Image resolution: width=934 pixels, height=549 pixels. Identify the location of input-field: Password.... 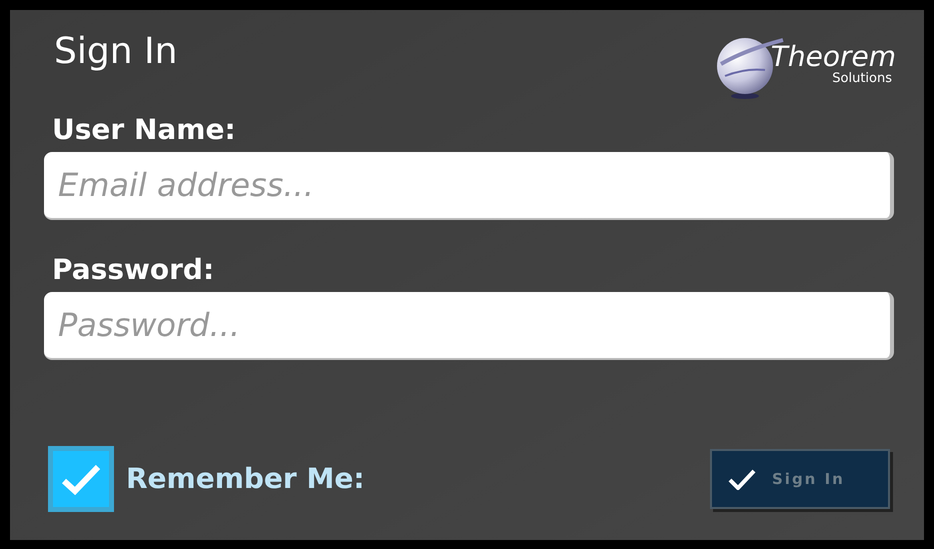
(469, 326).